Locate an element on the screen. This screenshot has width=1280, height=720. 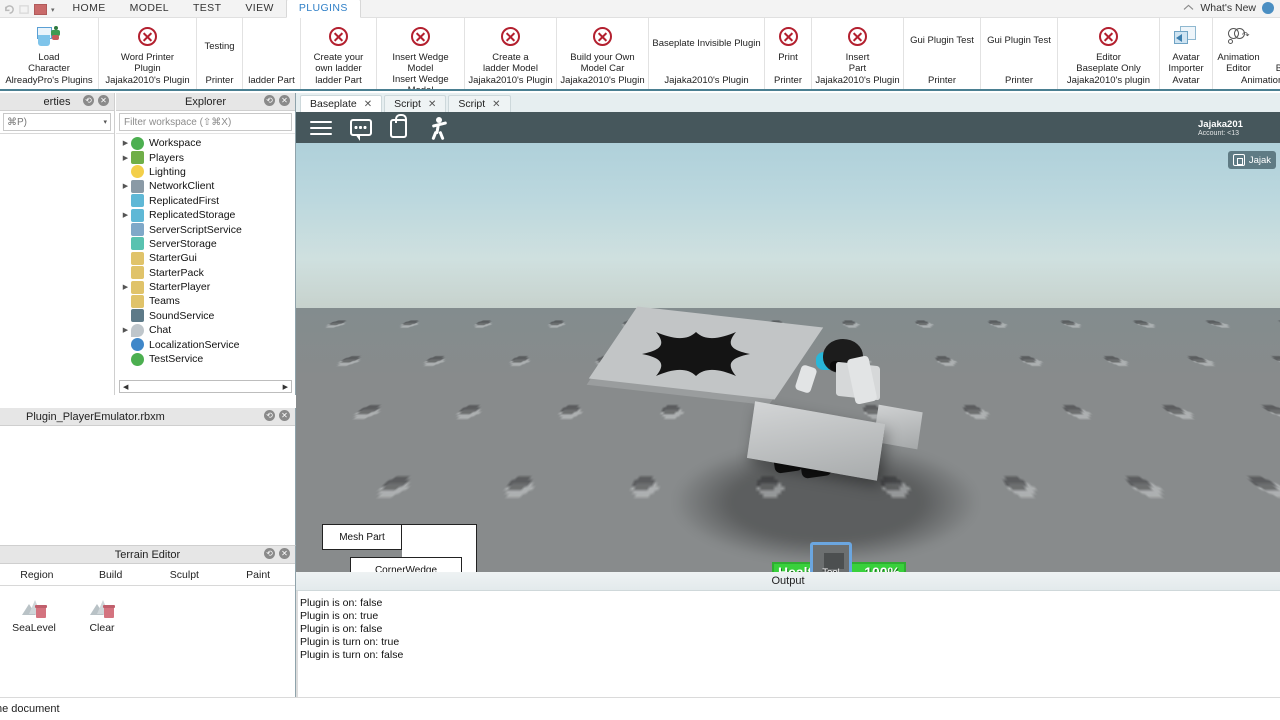
document-tab-script-1: Script ✕ is located at coordinates (415, 103).